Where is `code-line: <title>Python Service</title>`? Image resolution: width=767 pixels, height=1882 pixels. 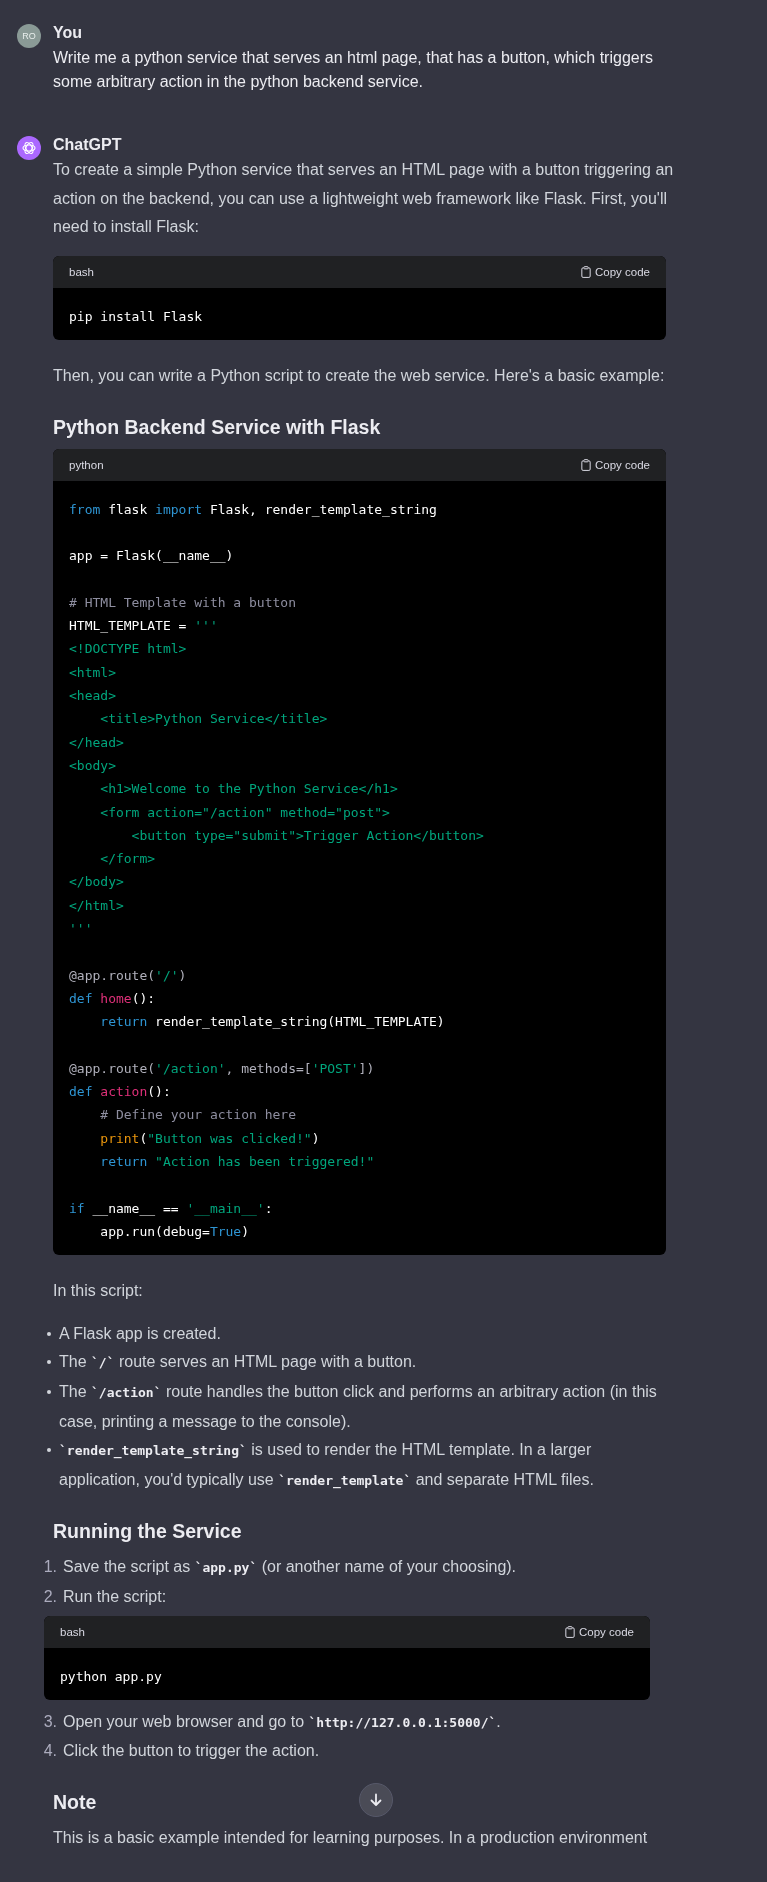
code-line: <title>Python Service</title> is located at coordinates (214, 719).